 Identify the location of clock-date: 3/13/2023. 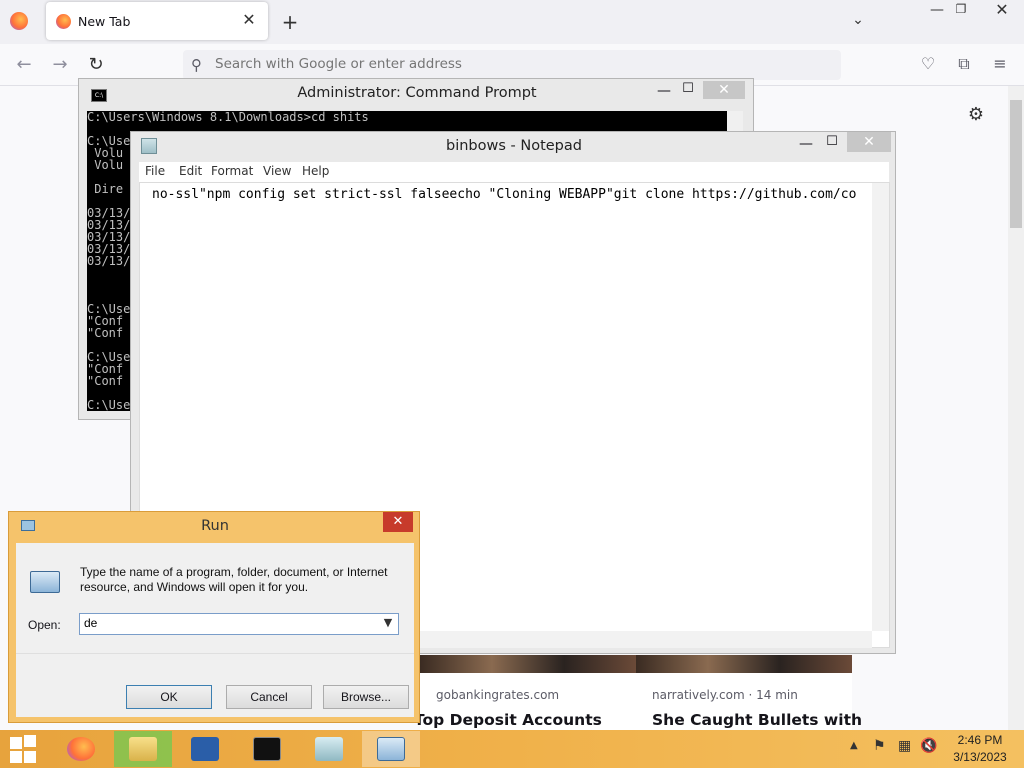
(980, 757).